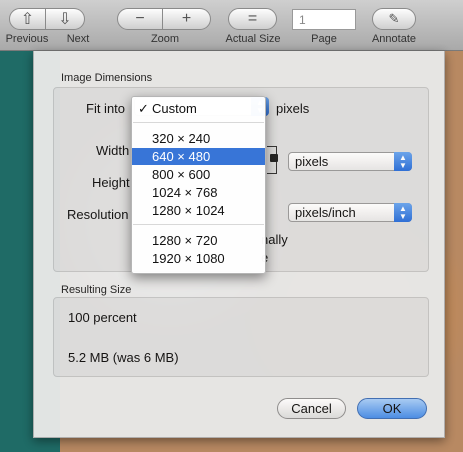  I want to click on pencil-icon: ✎, so click(394, 18).